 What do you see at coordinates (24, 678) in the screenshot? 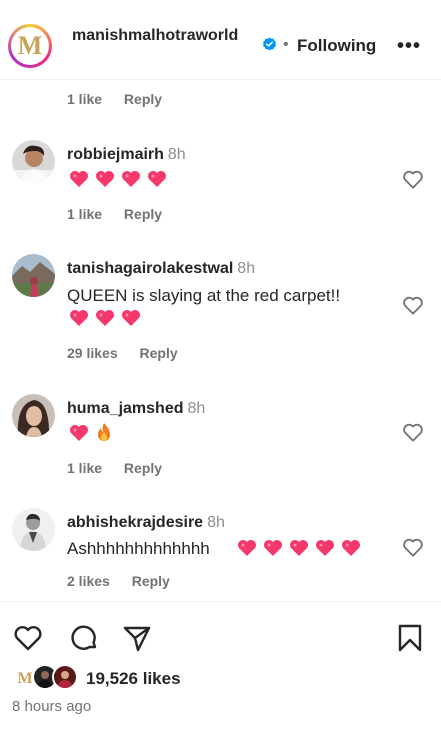
I see `svg-text: M` at bounding box center [24, 678].